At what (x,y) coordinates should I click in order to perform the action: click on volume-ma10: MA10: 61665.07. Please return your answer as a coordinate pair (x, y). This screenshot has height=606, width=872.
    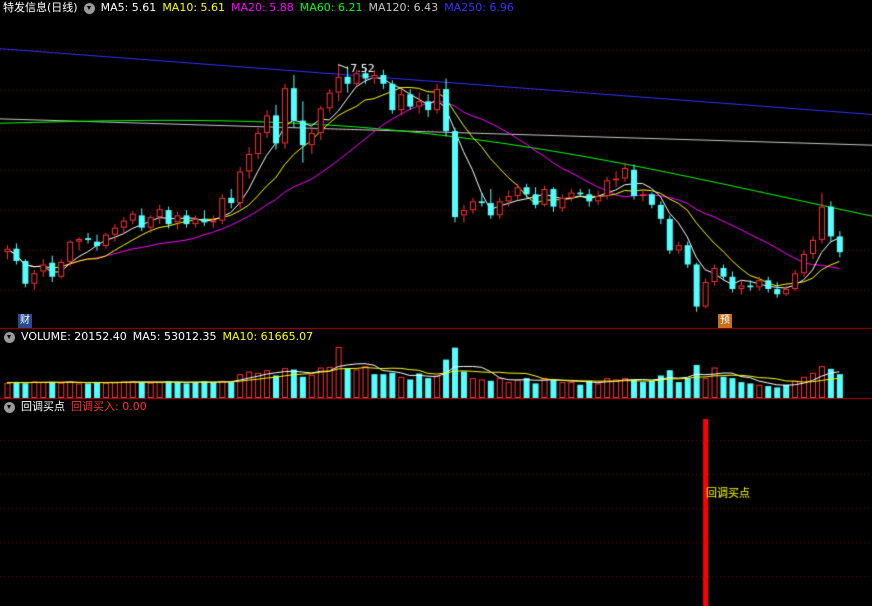
    Looking at the image, I should click on (268, 336).